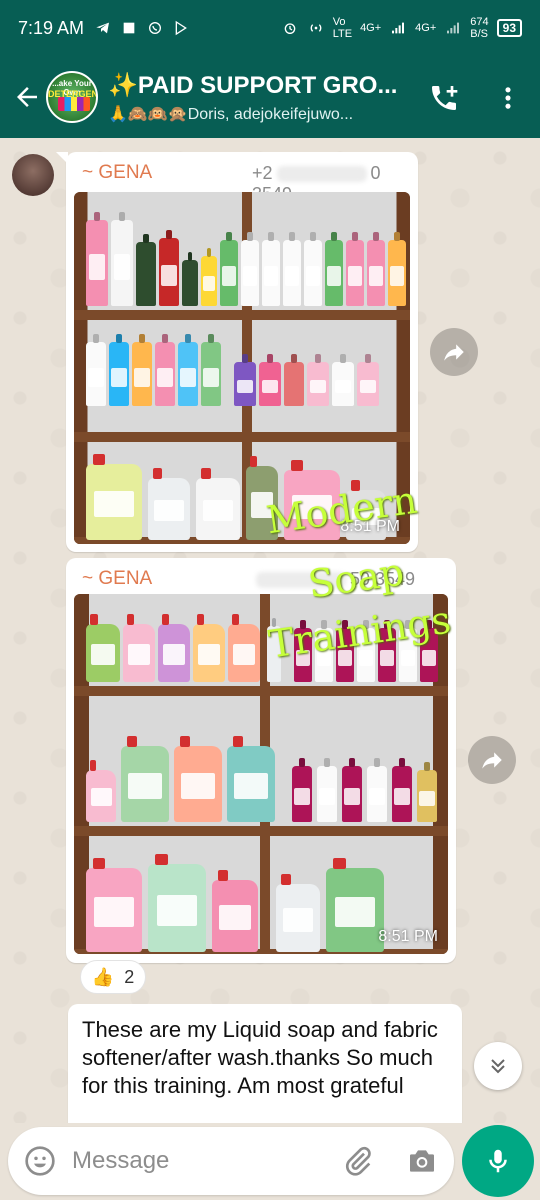 The image size is (540, 1200). What do you see at coordinates (270, 28) in the screenshot?
I see `status-bar: 7:19 AM Vo LTE 4G+ 4G+ 674 B/S 93` at bounding box center [270, 28].